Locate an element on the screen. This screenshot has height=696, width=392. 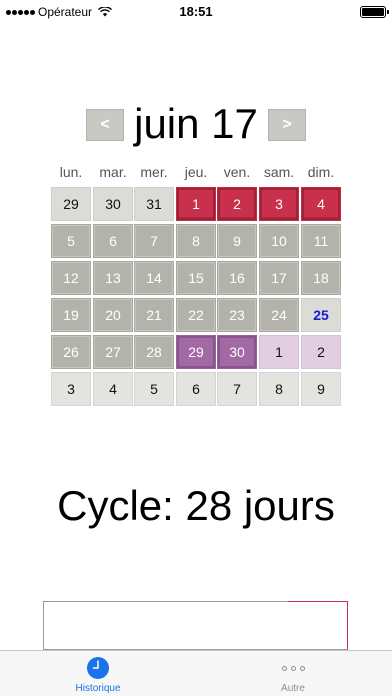
calendar-day: 23 is located at coordinates (237, 315).